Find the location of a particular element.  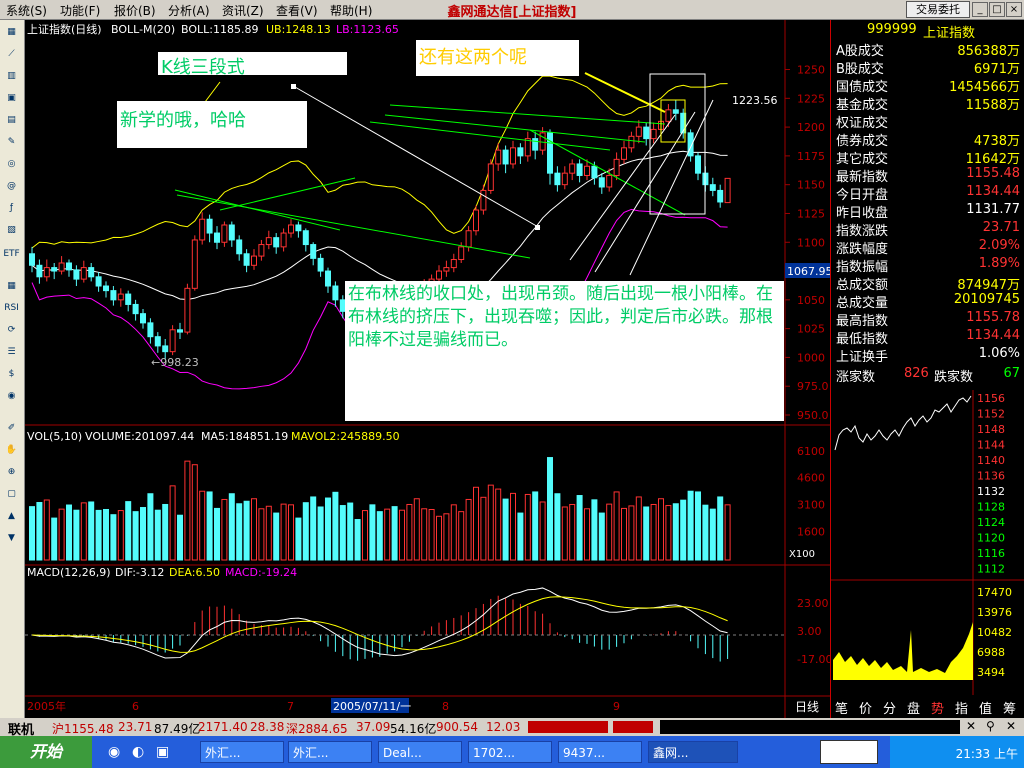

function-icon: ƒ is located at coordinates (11, 208).